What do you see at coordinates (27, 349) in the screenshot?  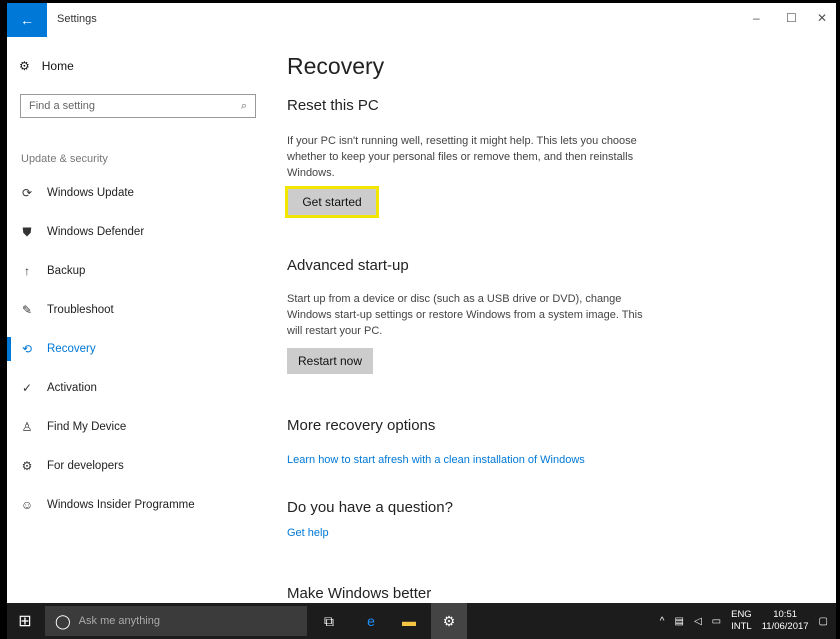 I see `recovery-icon: ⟲` at bounding box center [27, 349].